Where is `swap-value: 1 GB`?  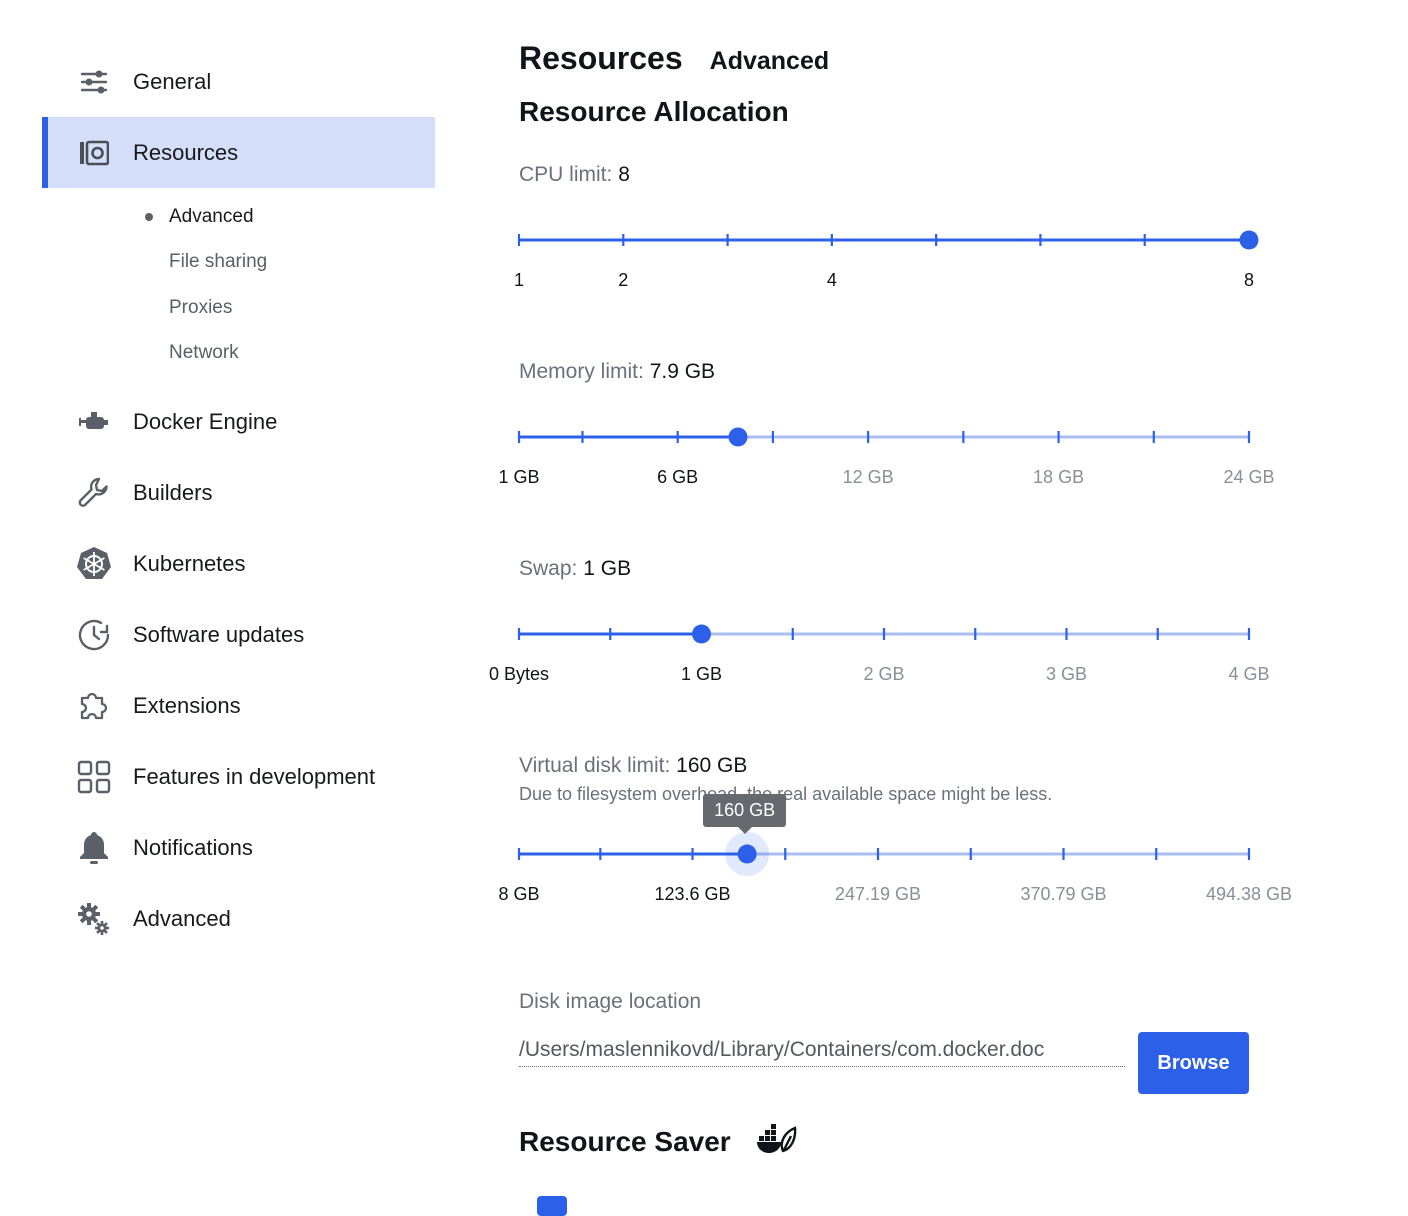
swap-value: 1 GB is located at coordinates (607, 568).